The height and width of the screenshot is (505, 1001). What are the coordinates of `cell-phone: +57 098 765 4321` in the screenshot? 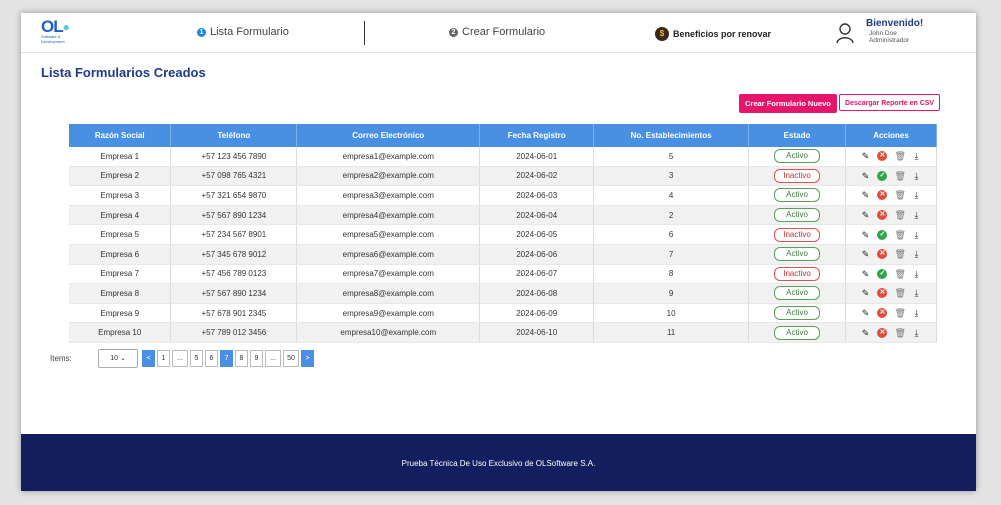 It's located at (234, 176).